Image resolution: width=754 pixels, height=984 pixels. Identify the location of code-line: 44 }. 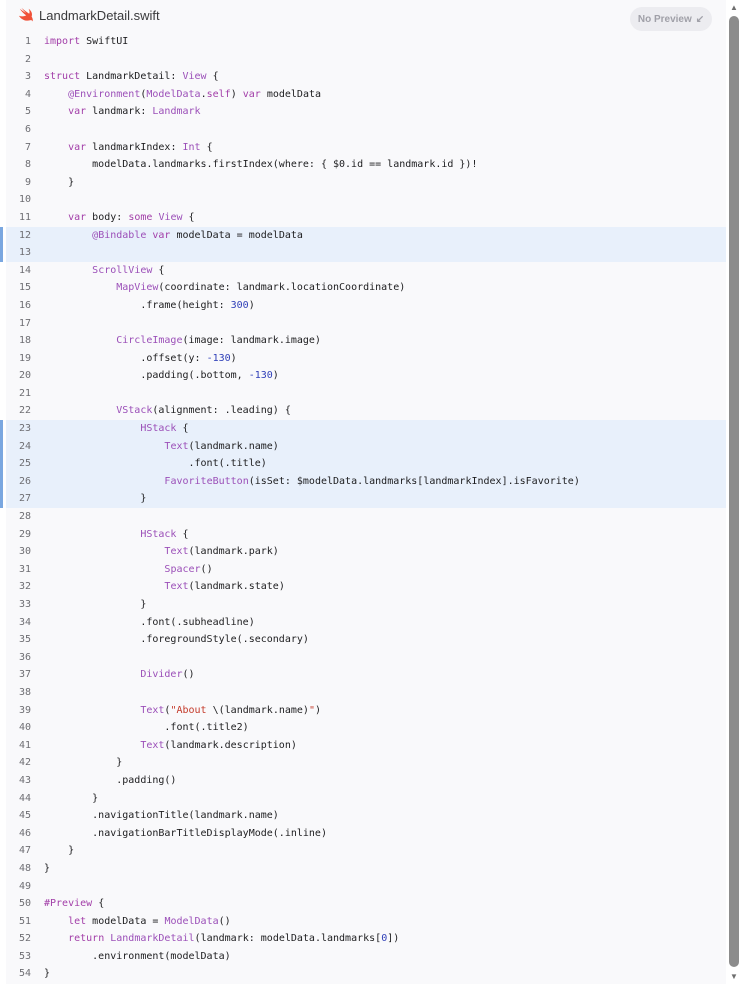
(366, 799).